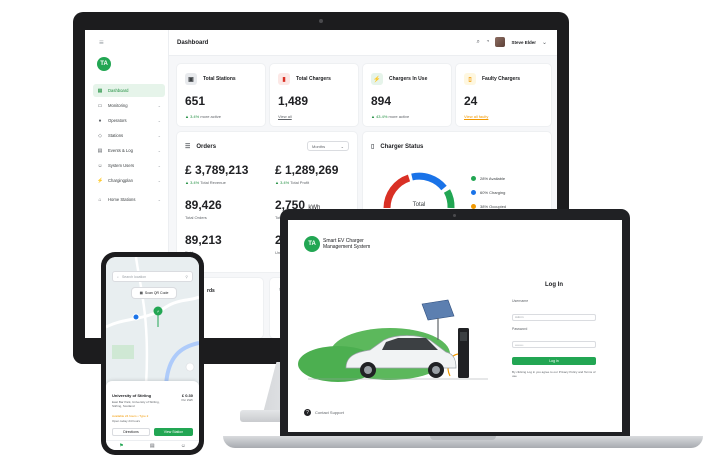 The image size is (723, 456). What do you see at coordinates (126, 421) in the screenshot?
I see `station-hours: Open today 24 hours` at bounding box center [126, 421].